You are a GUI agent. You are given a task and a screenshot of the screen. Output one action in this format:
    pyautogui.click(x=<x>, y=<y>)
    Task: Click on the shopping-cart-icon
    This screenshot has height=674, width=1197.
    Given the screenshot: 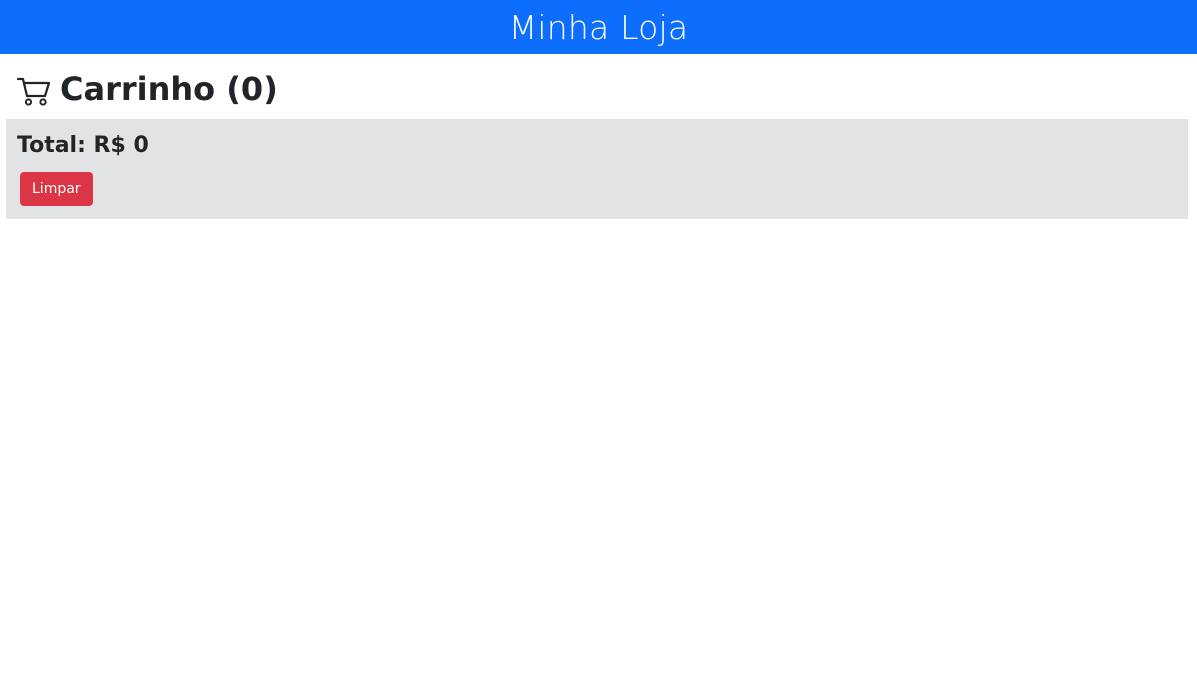 What is the action you would take?
    pyautogui.click(x=33, y=91)
    